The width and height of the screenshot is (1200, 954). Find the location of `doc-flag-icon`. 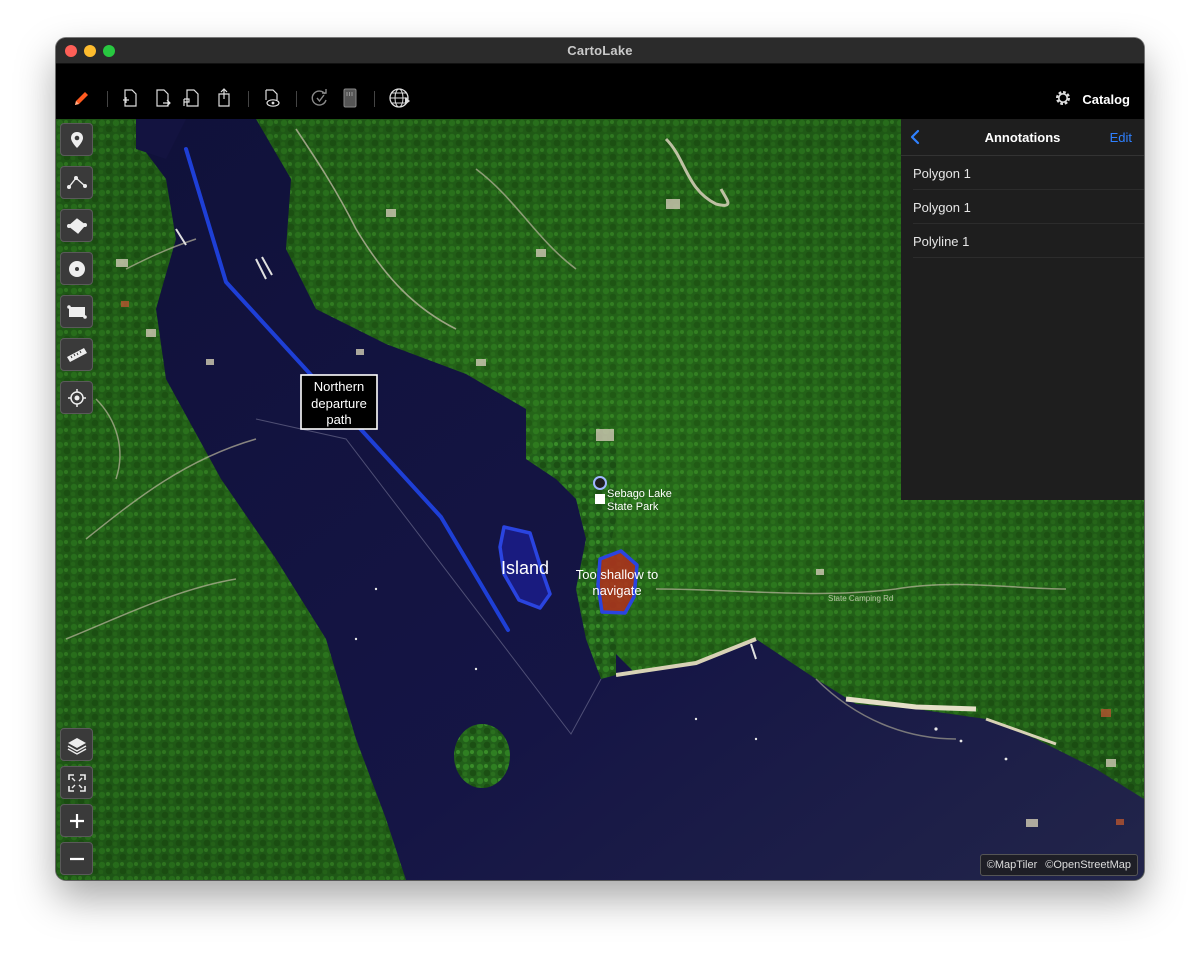

doc-flag-icon is located at coordinates (191, 98).